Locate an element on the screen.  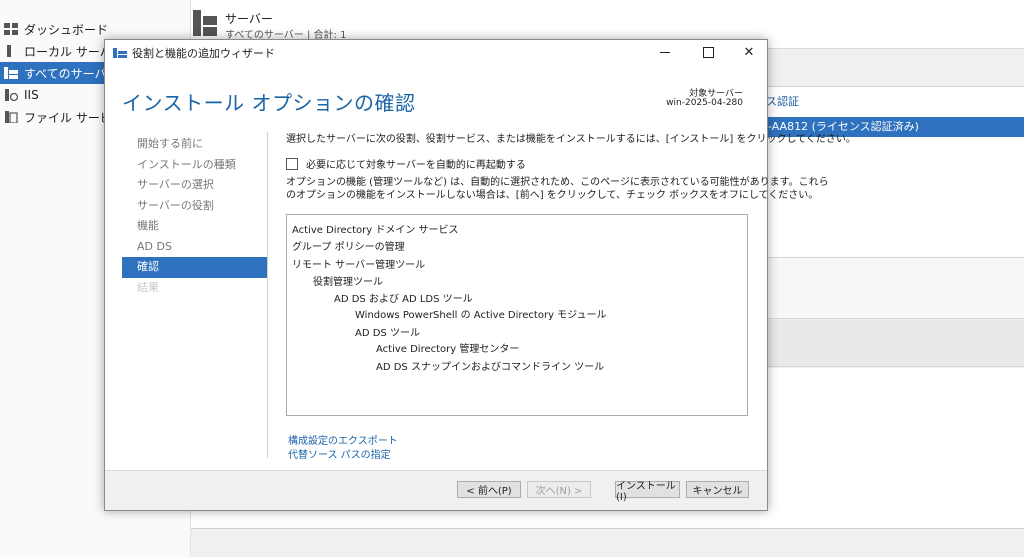
feature-item: AD DS ツール is located at coordinates (387, 333).